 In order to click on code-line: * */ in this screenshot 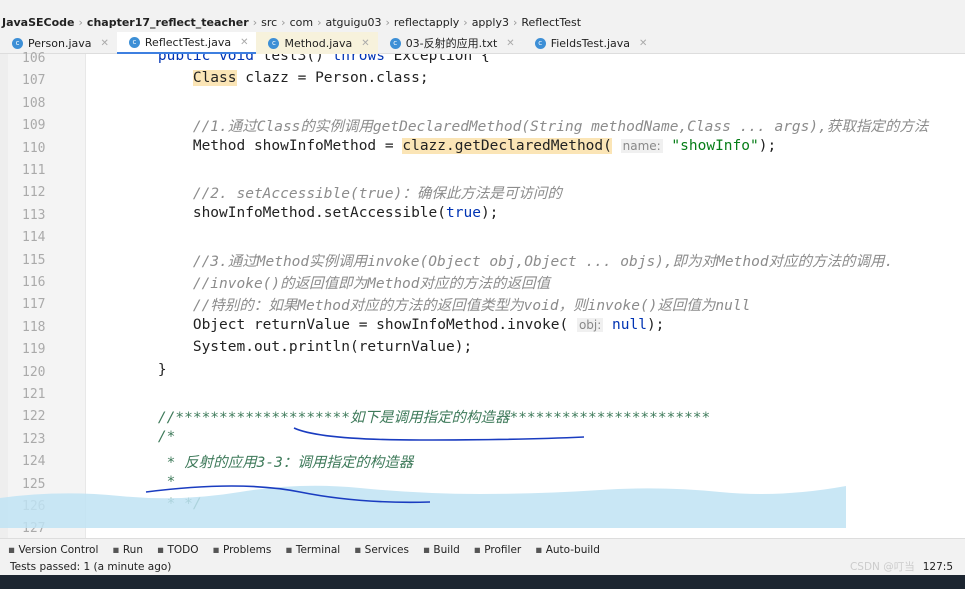, I will do `click(162, 504)`.